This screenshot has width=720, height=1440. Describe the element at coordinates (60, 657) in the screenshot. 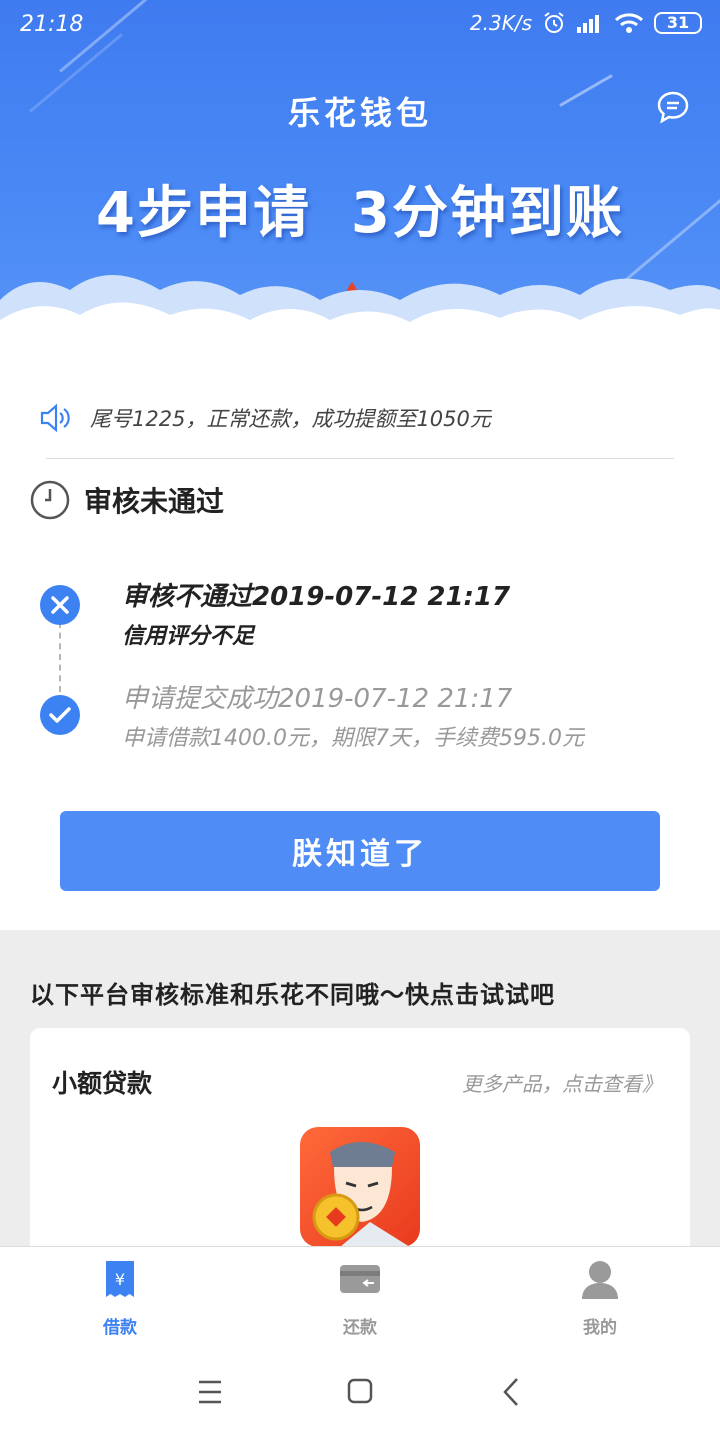

I see `timeline-connector` at that location.